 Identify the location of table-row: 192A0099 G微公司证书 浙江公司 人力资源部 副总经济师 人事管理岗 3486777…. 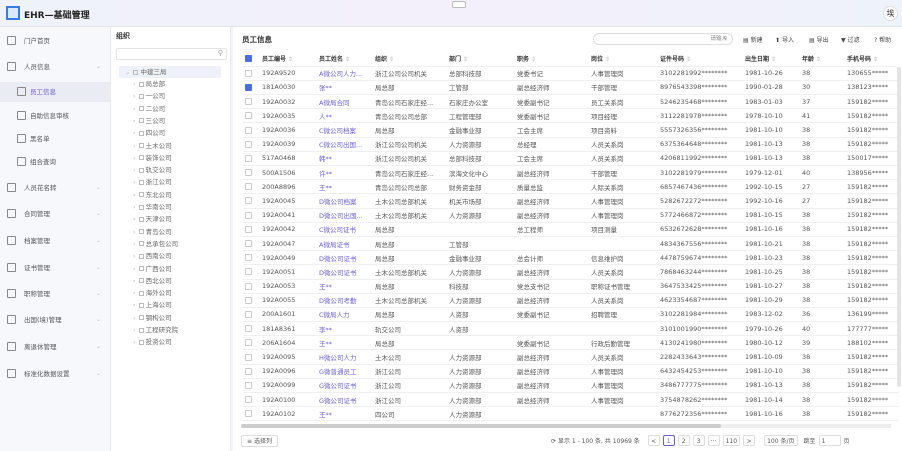
(570, 386).